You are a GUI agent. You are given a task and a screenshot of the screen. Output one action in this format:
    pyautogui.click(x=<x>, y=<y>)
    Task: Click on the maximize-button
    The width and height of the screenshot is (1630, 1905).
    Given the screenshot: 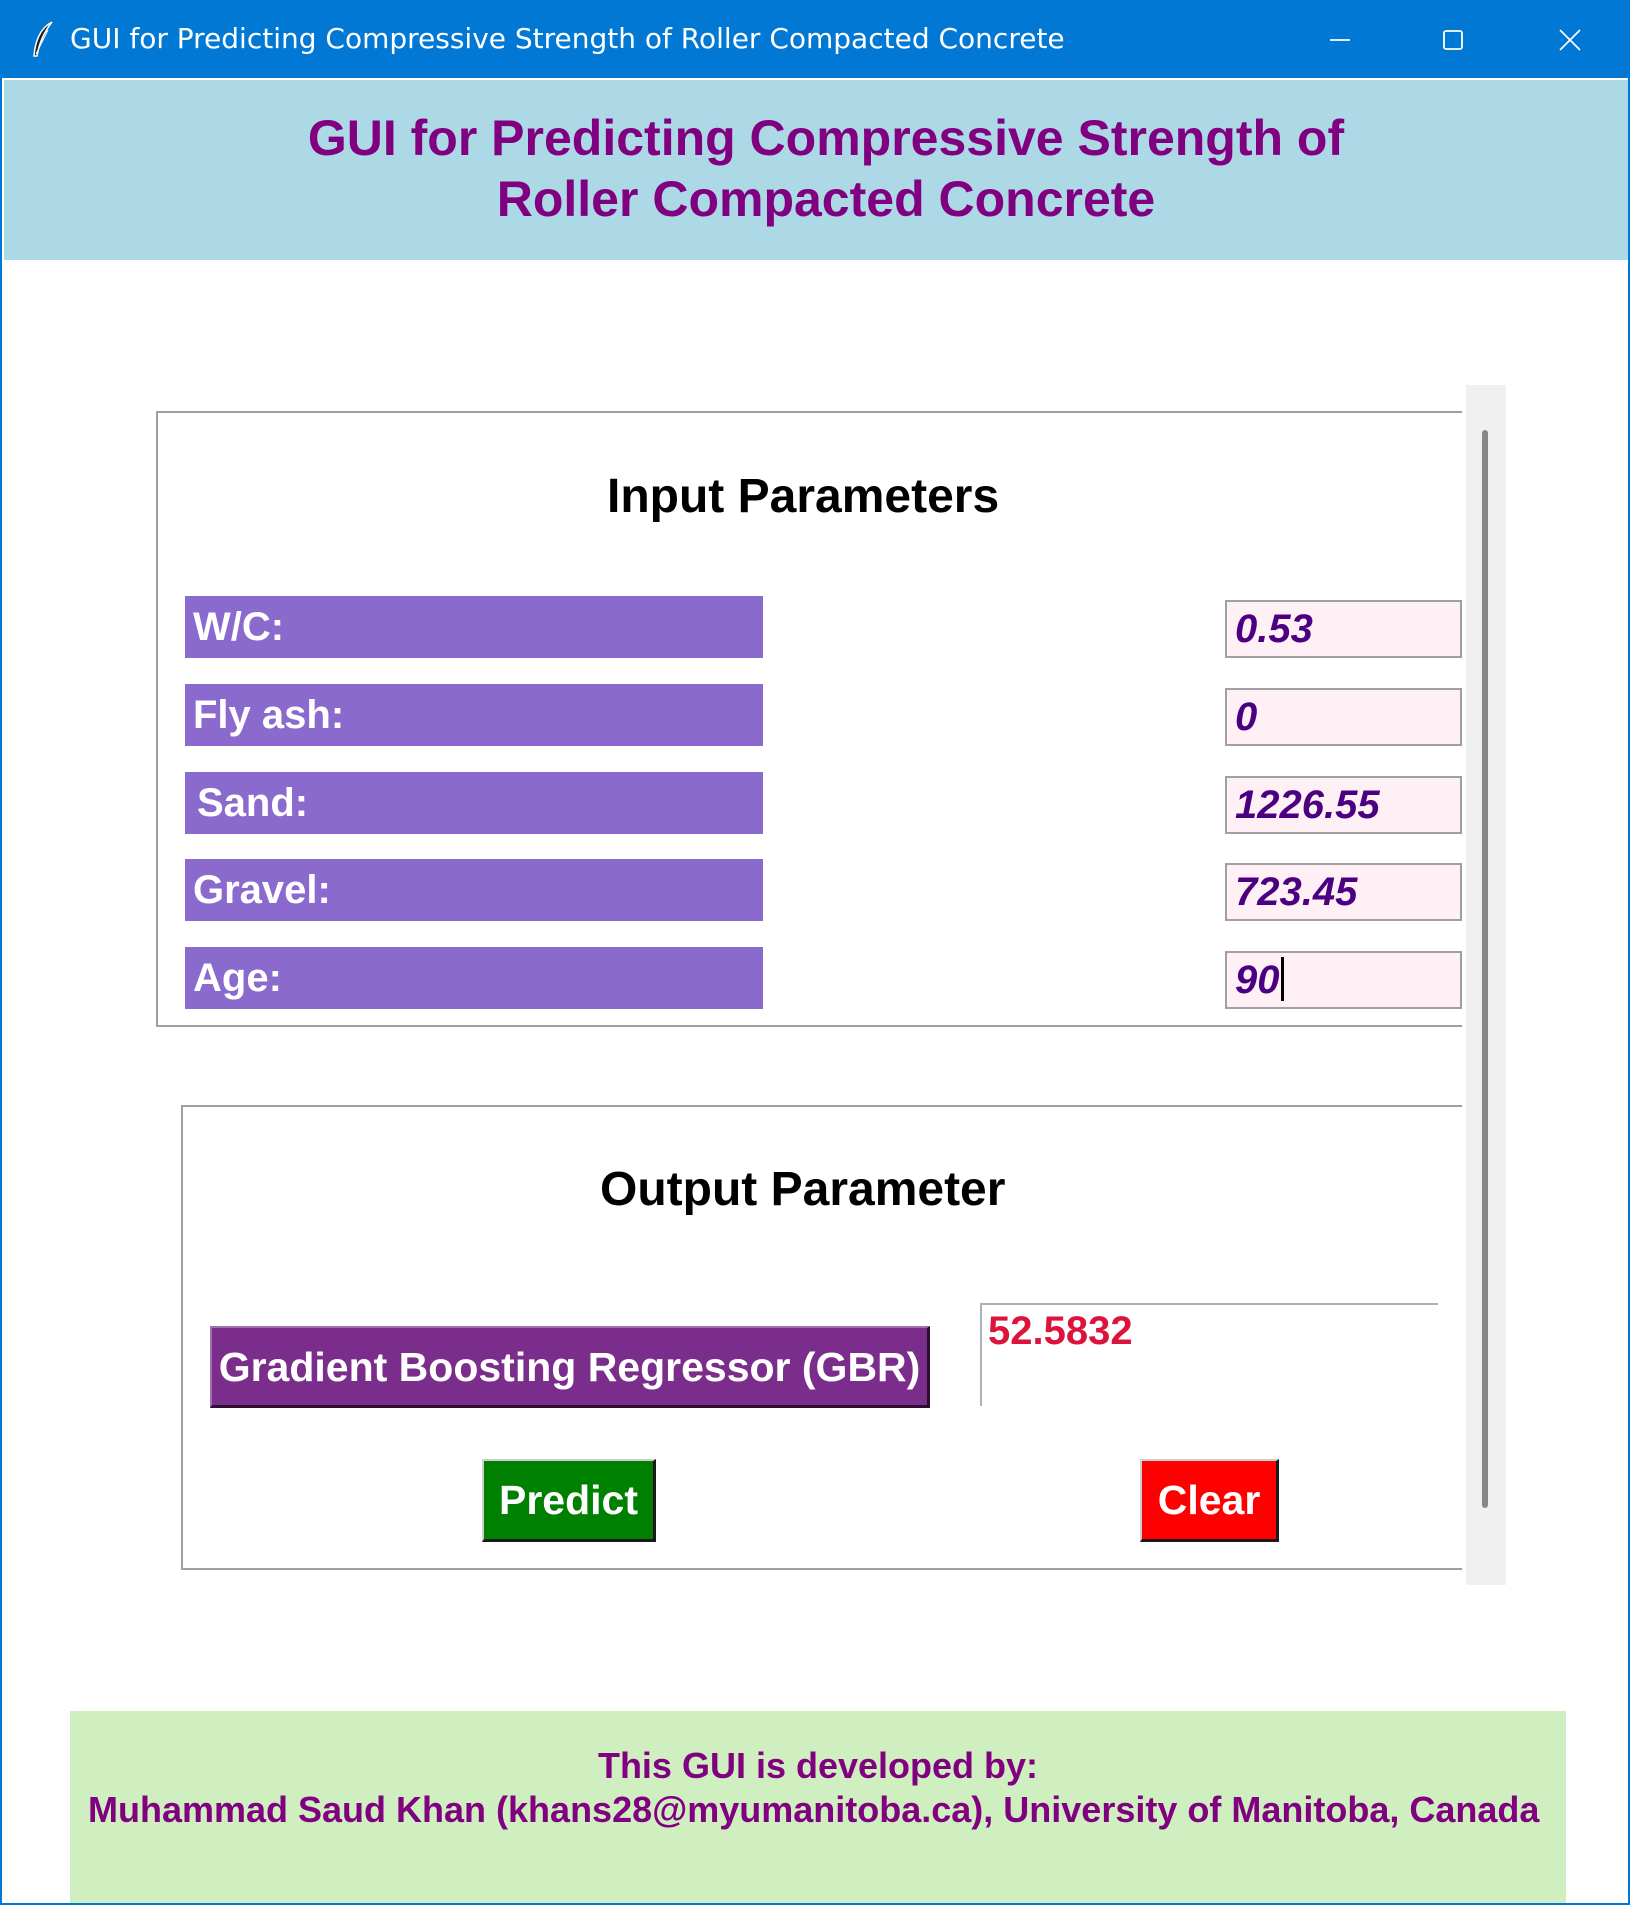 What is the action you would take?
    pyautogui.click(x=1453, y=40)
    